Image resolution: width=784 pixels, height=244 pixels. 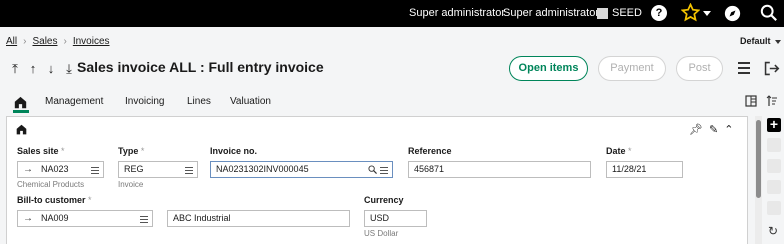 I want to click on compass-icon, so click(x=732, y=13).